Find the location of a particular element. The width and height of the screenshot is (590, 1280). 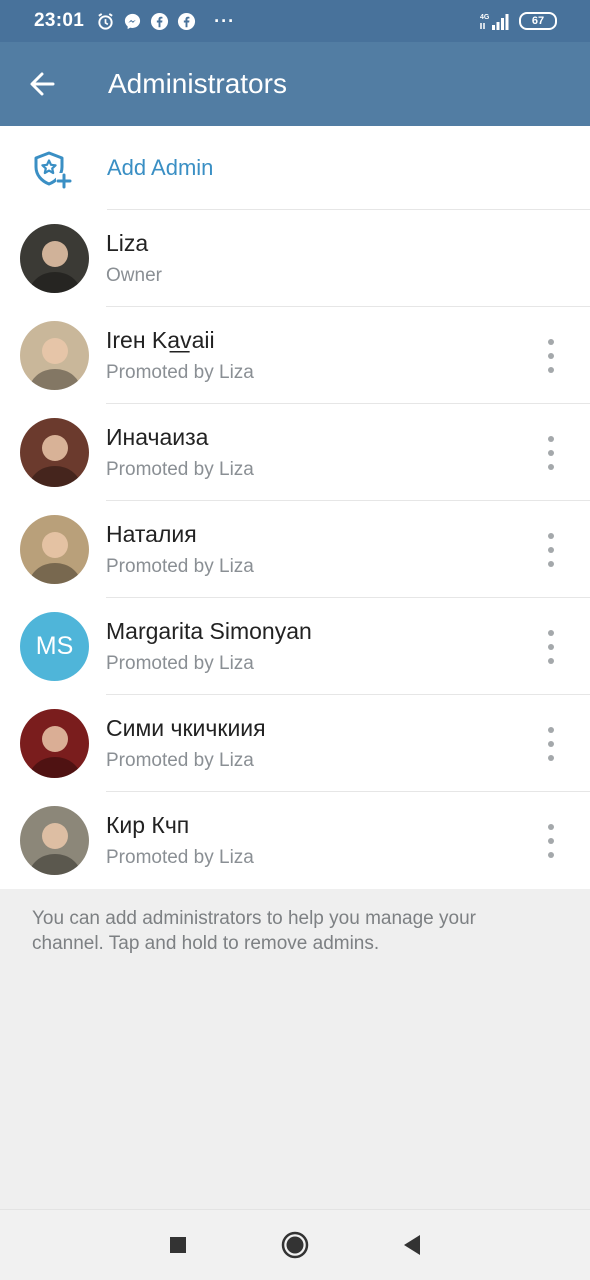

admin-name: Иначаиза is located at coordinates (157, 437).